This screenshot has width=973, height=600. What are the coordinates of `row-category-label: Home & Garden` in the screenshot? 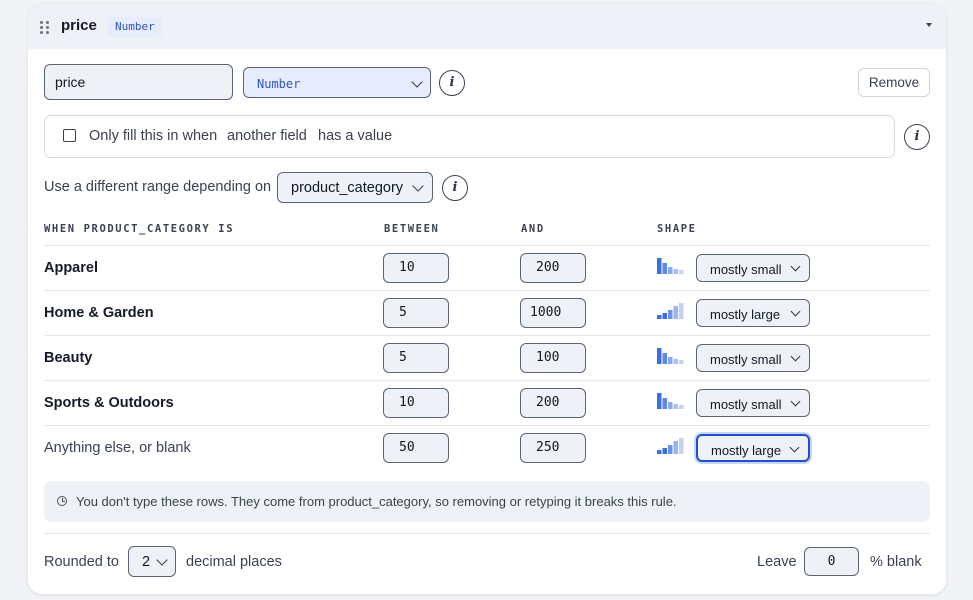 It's located at (99, 313).